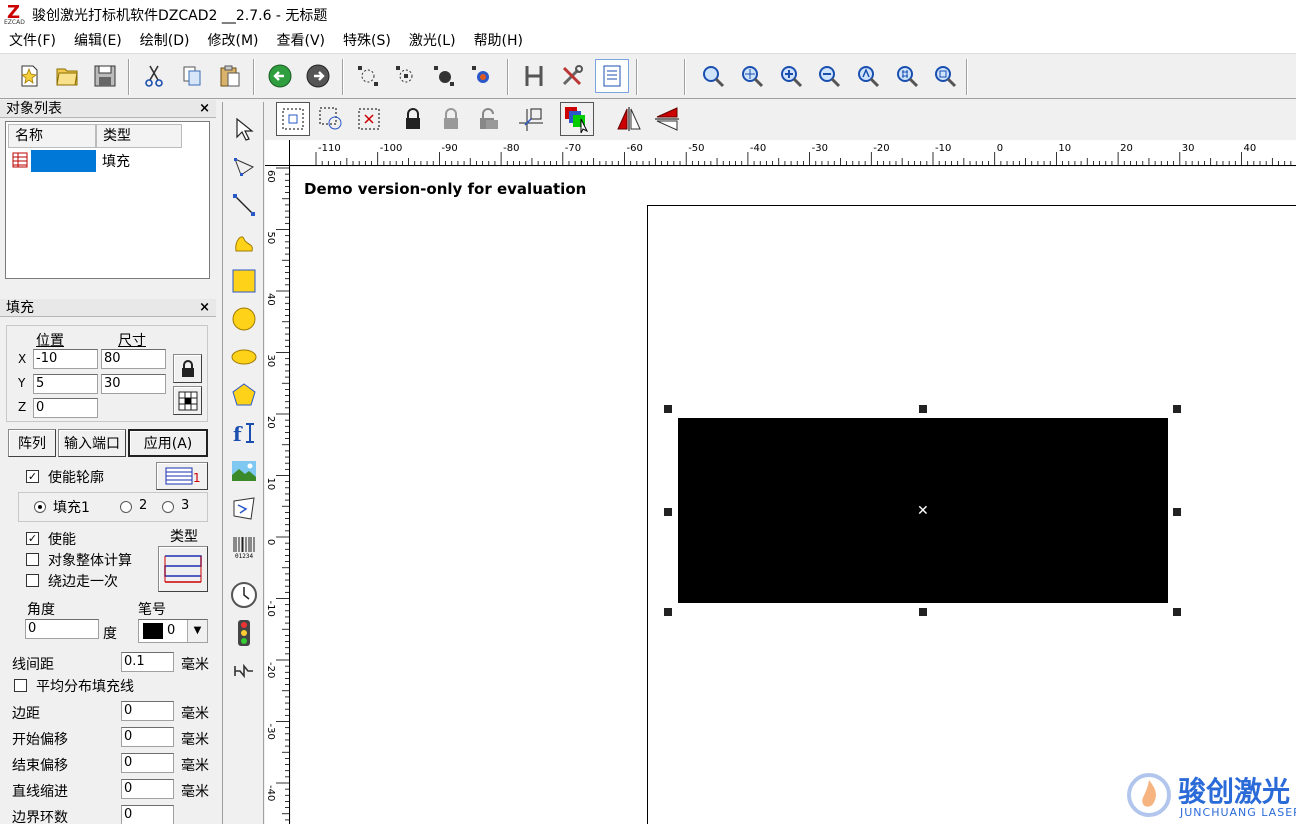 Image resolution: width=1296 pixels, height=824 pixels. Describe the element at coordinates (367, 42) in the screenshot. I see `menu-special: 特殊(S)` at that location.